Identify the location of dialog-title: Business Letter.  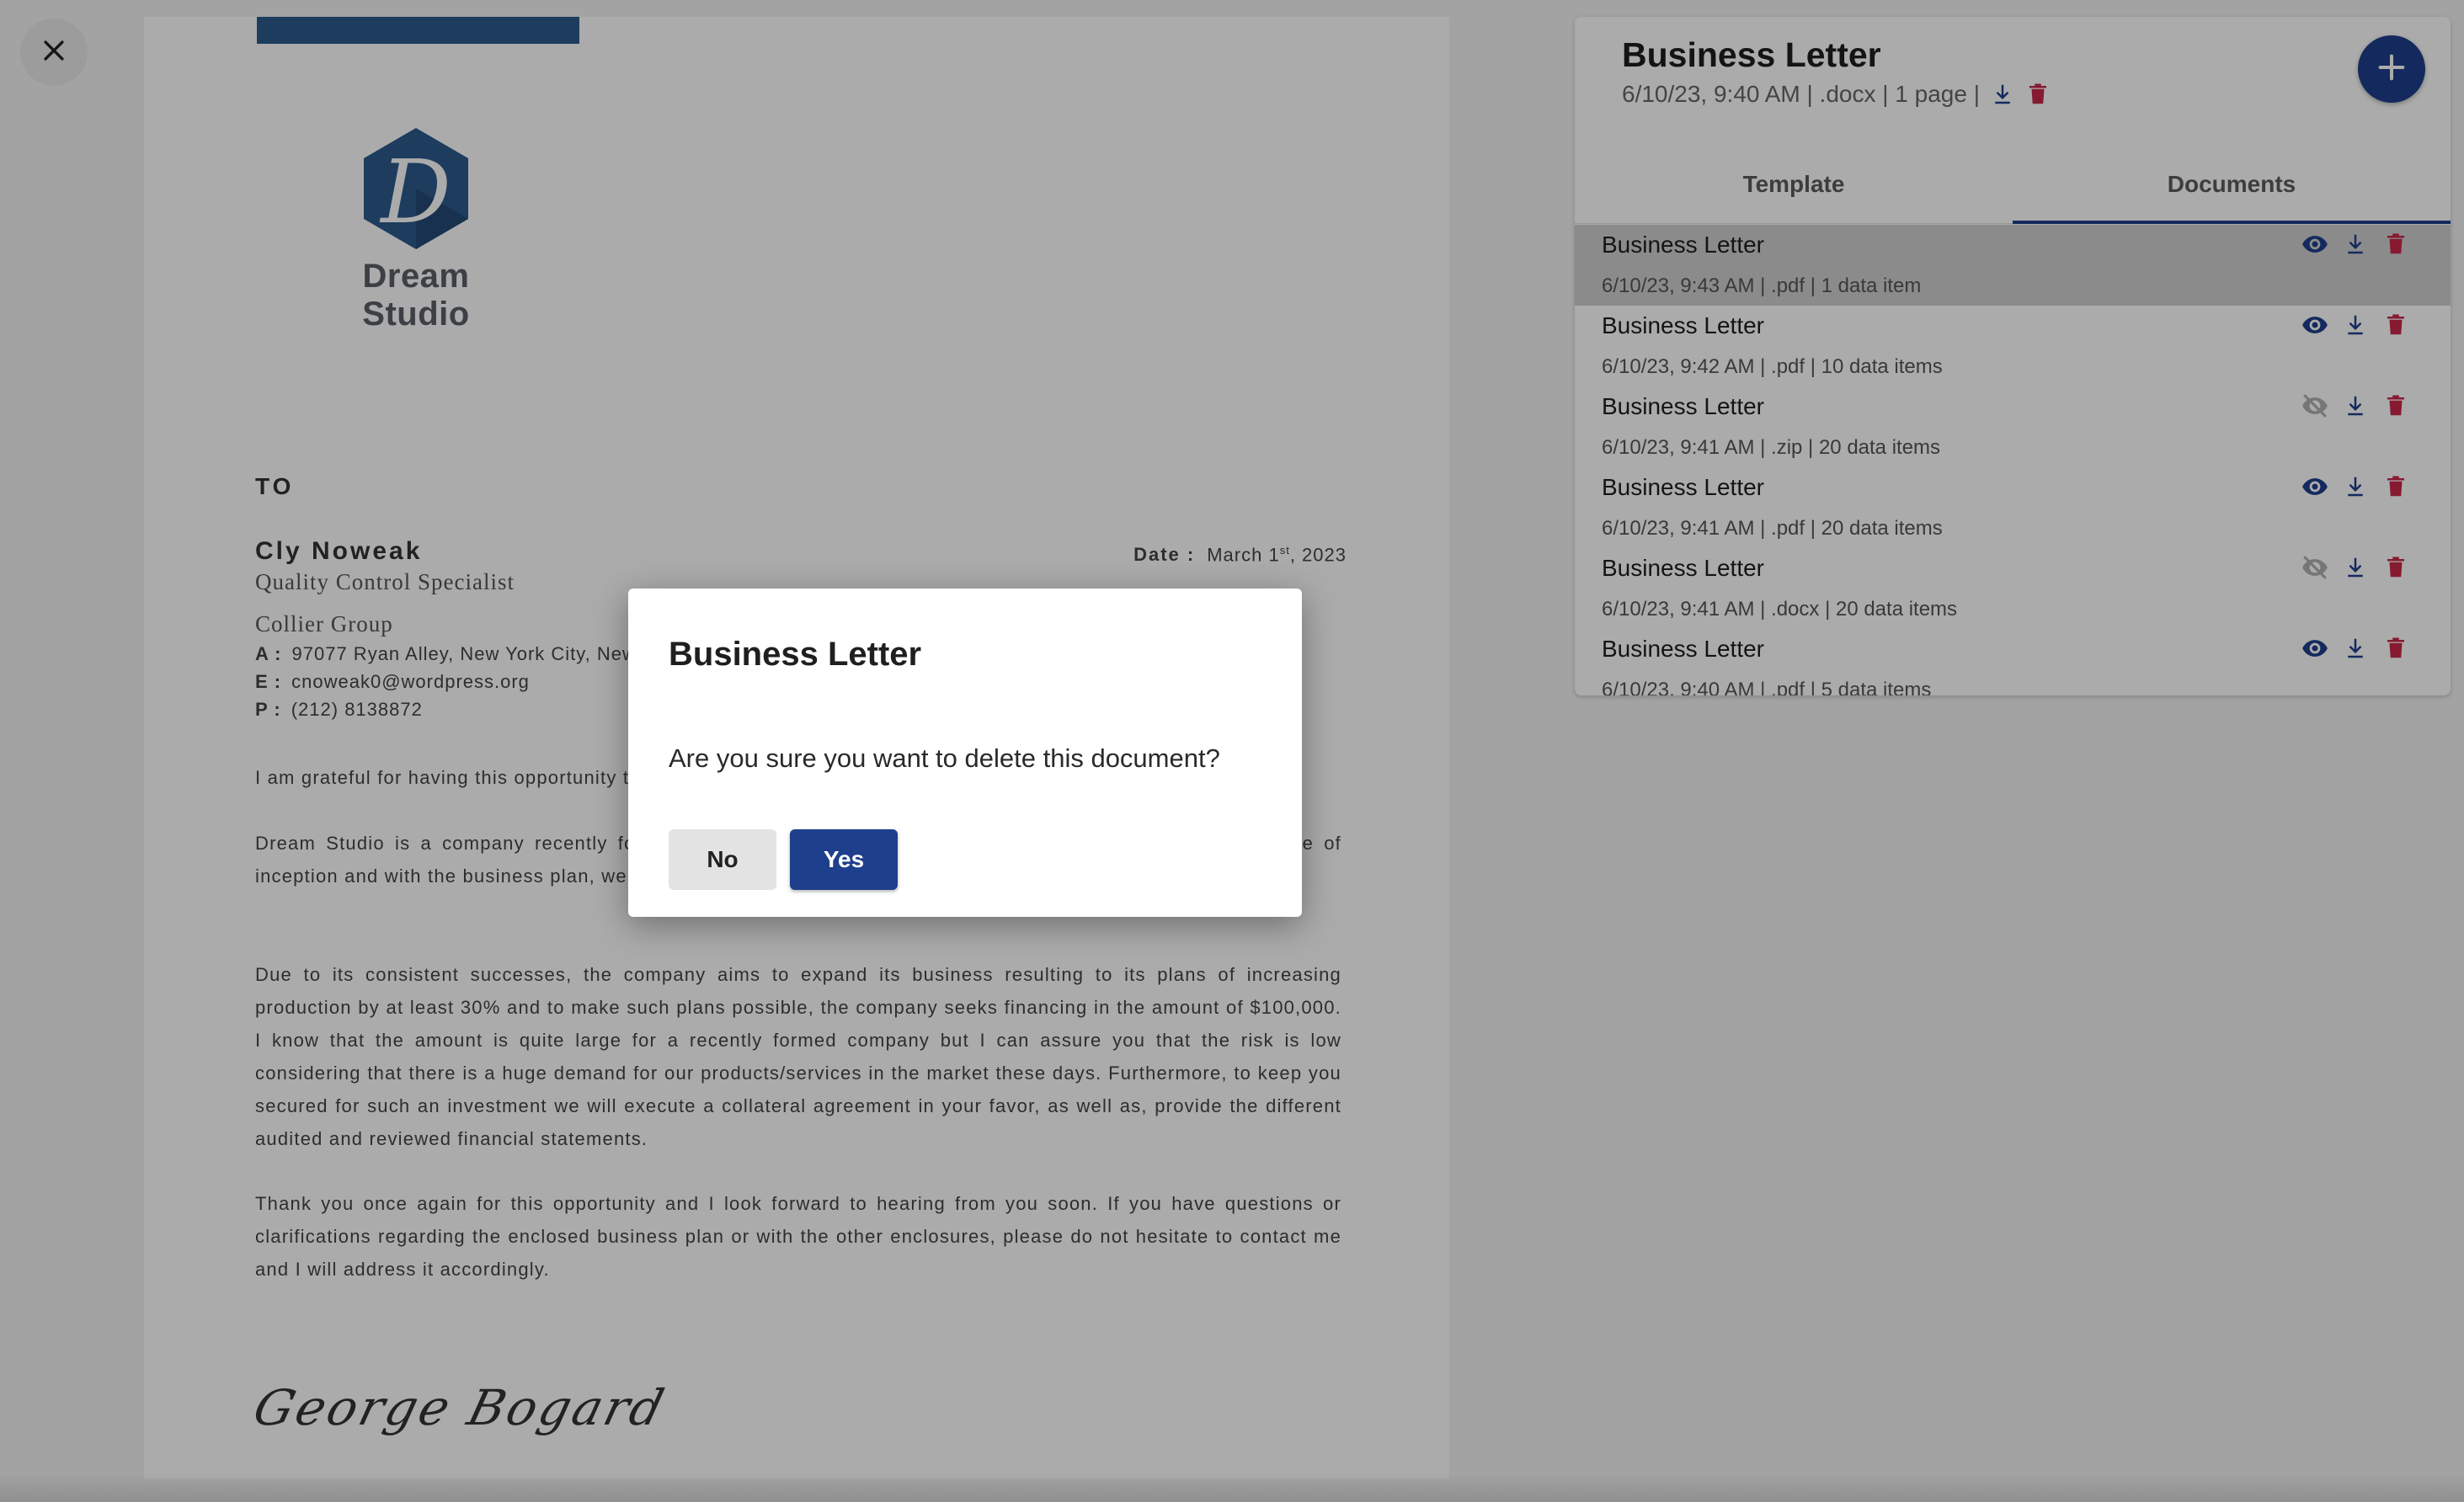
(795, 654).